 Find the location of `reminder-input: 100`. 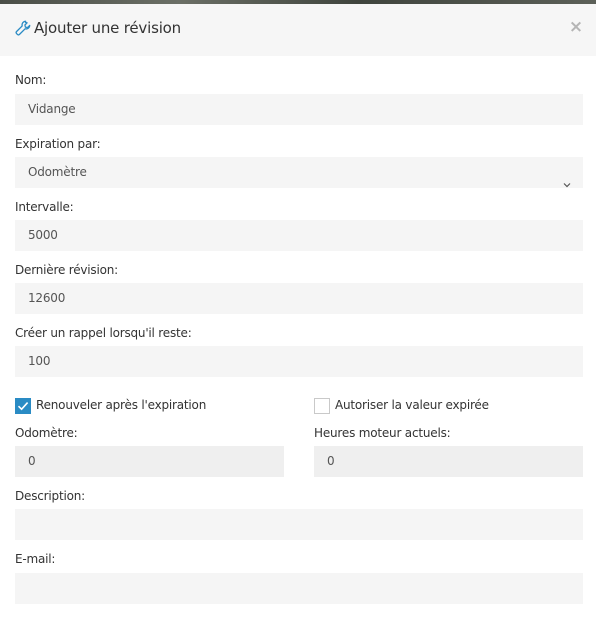

reminder-input: 100 is located at coordinates (299, 361).